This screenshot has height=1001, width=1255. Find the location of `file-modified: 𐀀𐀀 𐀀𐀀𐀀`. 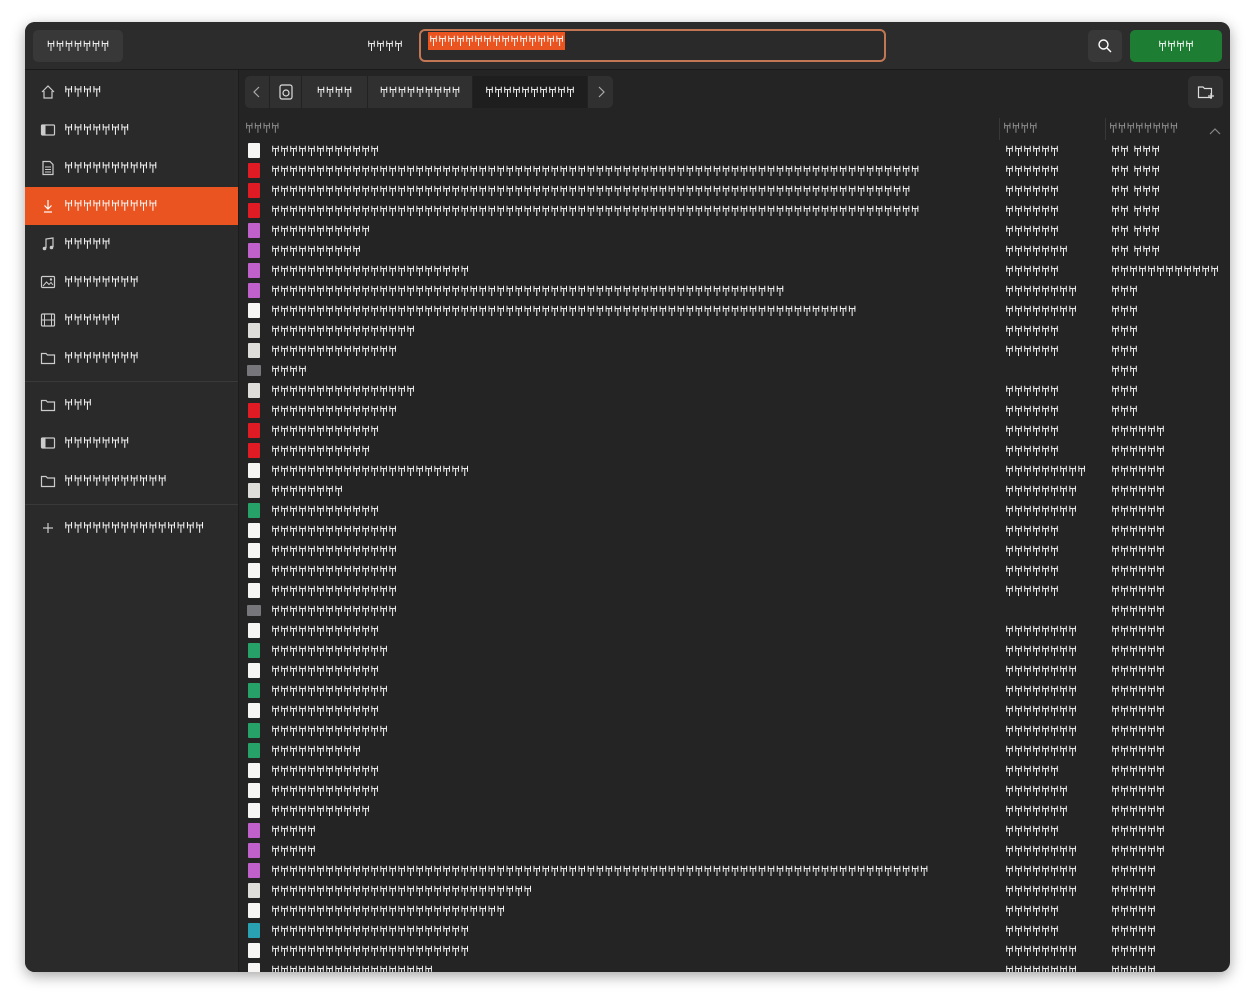

file-modified: 𐀀𐀀 𐀀𐀀𐀀 is located at coordinates (1136, 212).